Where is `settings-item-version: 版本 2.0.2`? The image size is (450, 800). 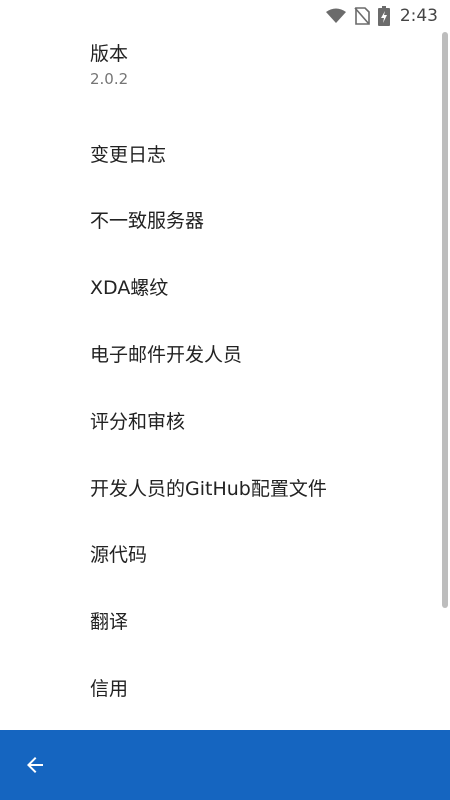
settings-item-version: 版本 2.0.2 is located at coordinates (260, 65).